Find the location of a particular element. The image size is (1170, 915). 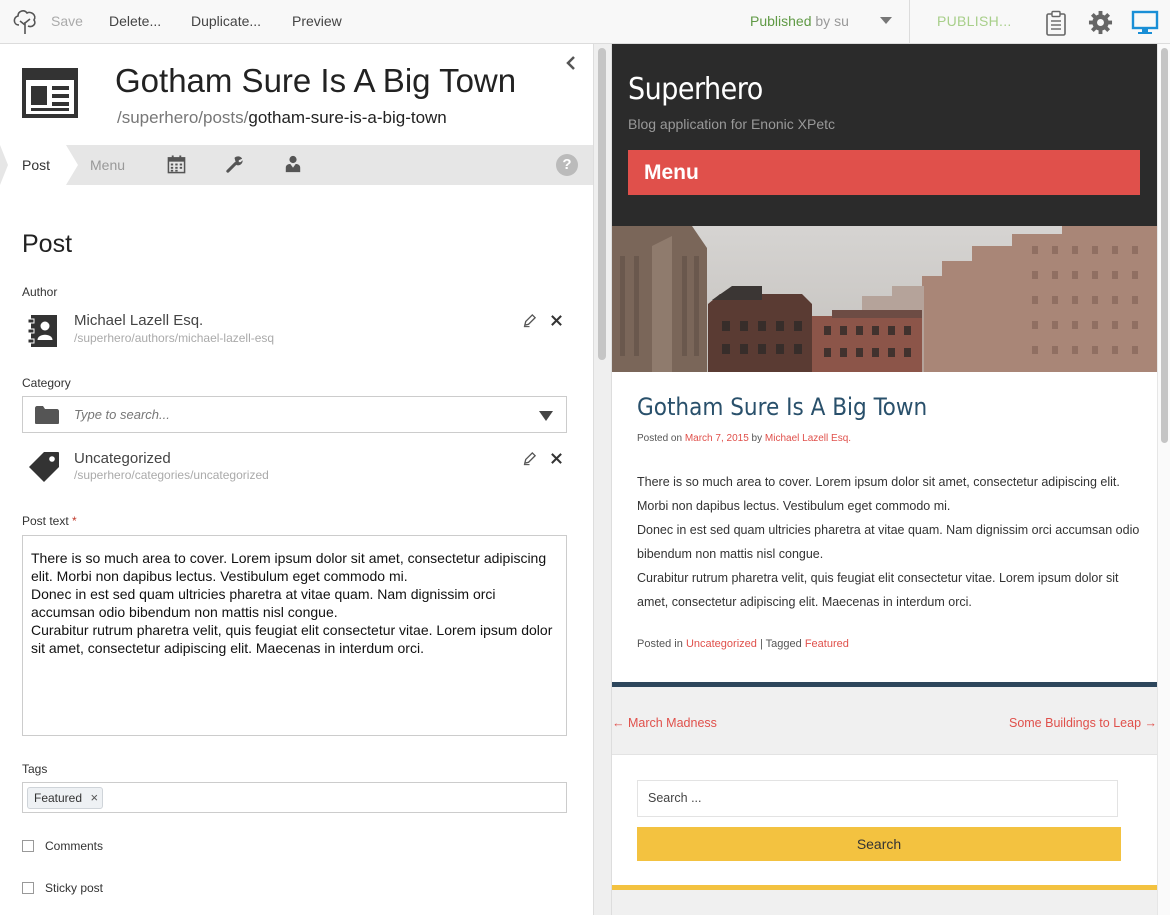

tag-icon is located at coordinates (44, 467).